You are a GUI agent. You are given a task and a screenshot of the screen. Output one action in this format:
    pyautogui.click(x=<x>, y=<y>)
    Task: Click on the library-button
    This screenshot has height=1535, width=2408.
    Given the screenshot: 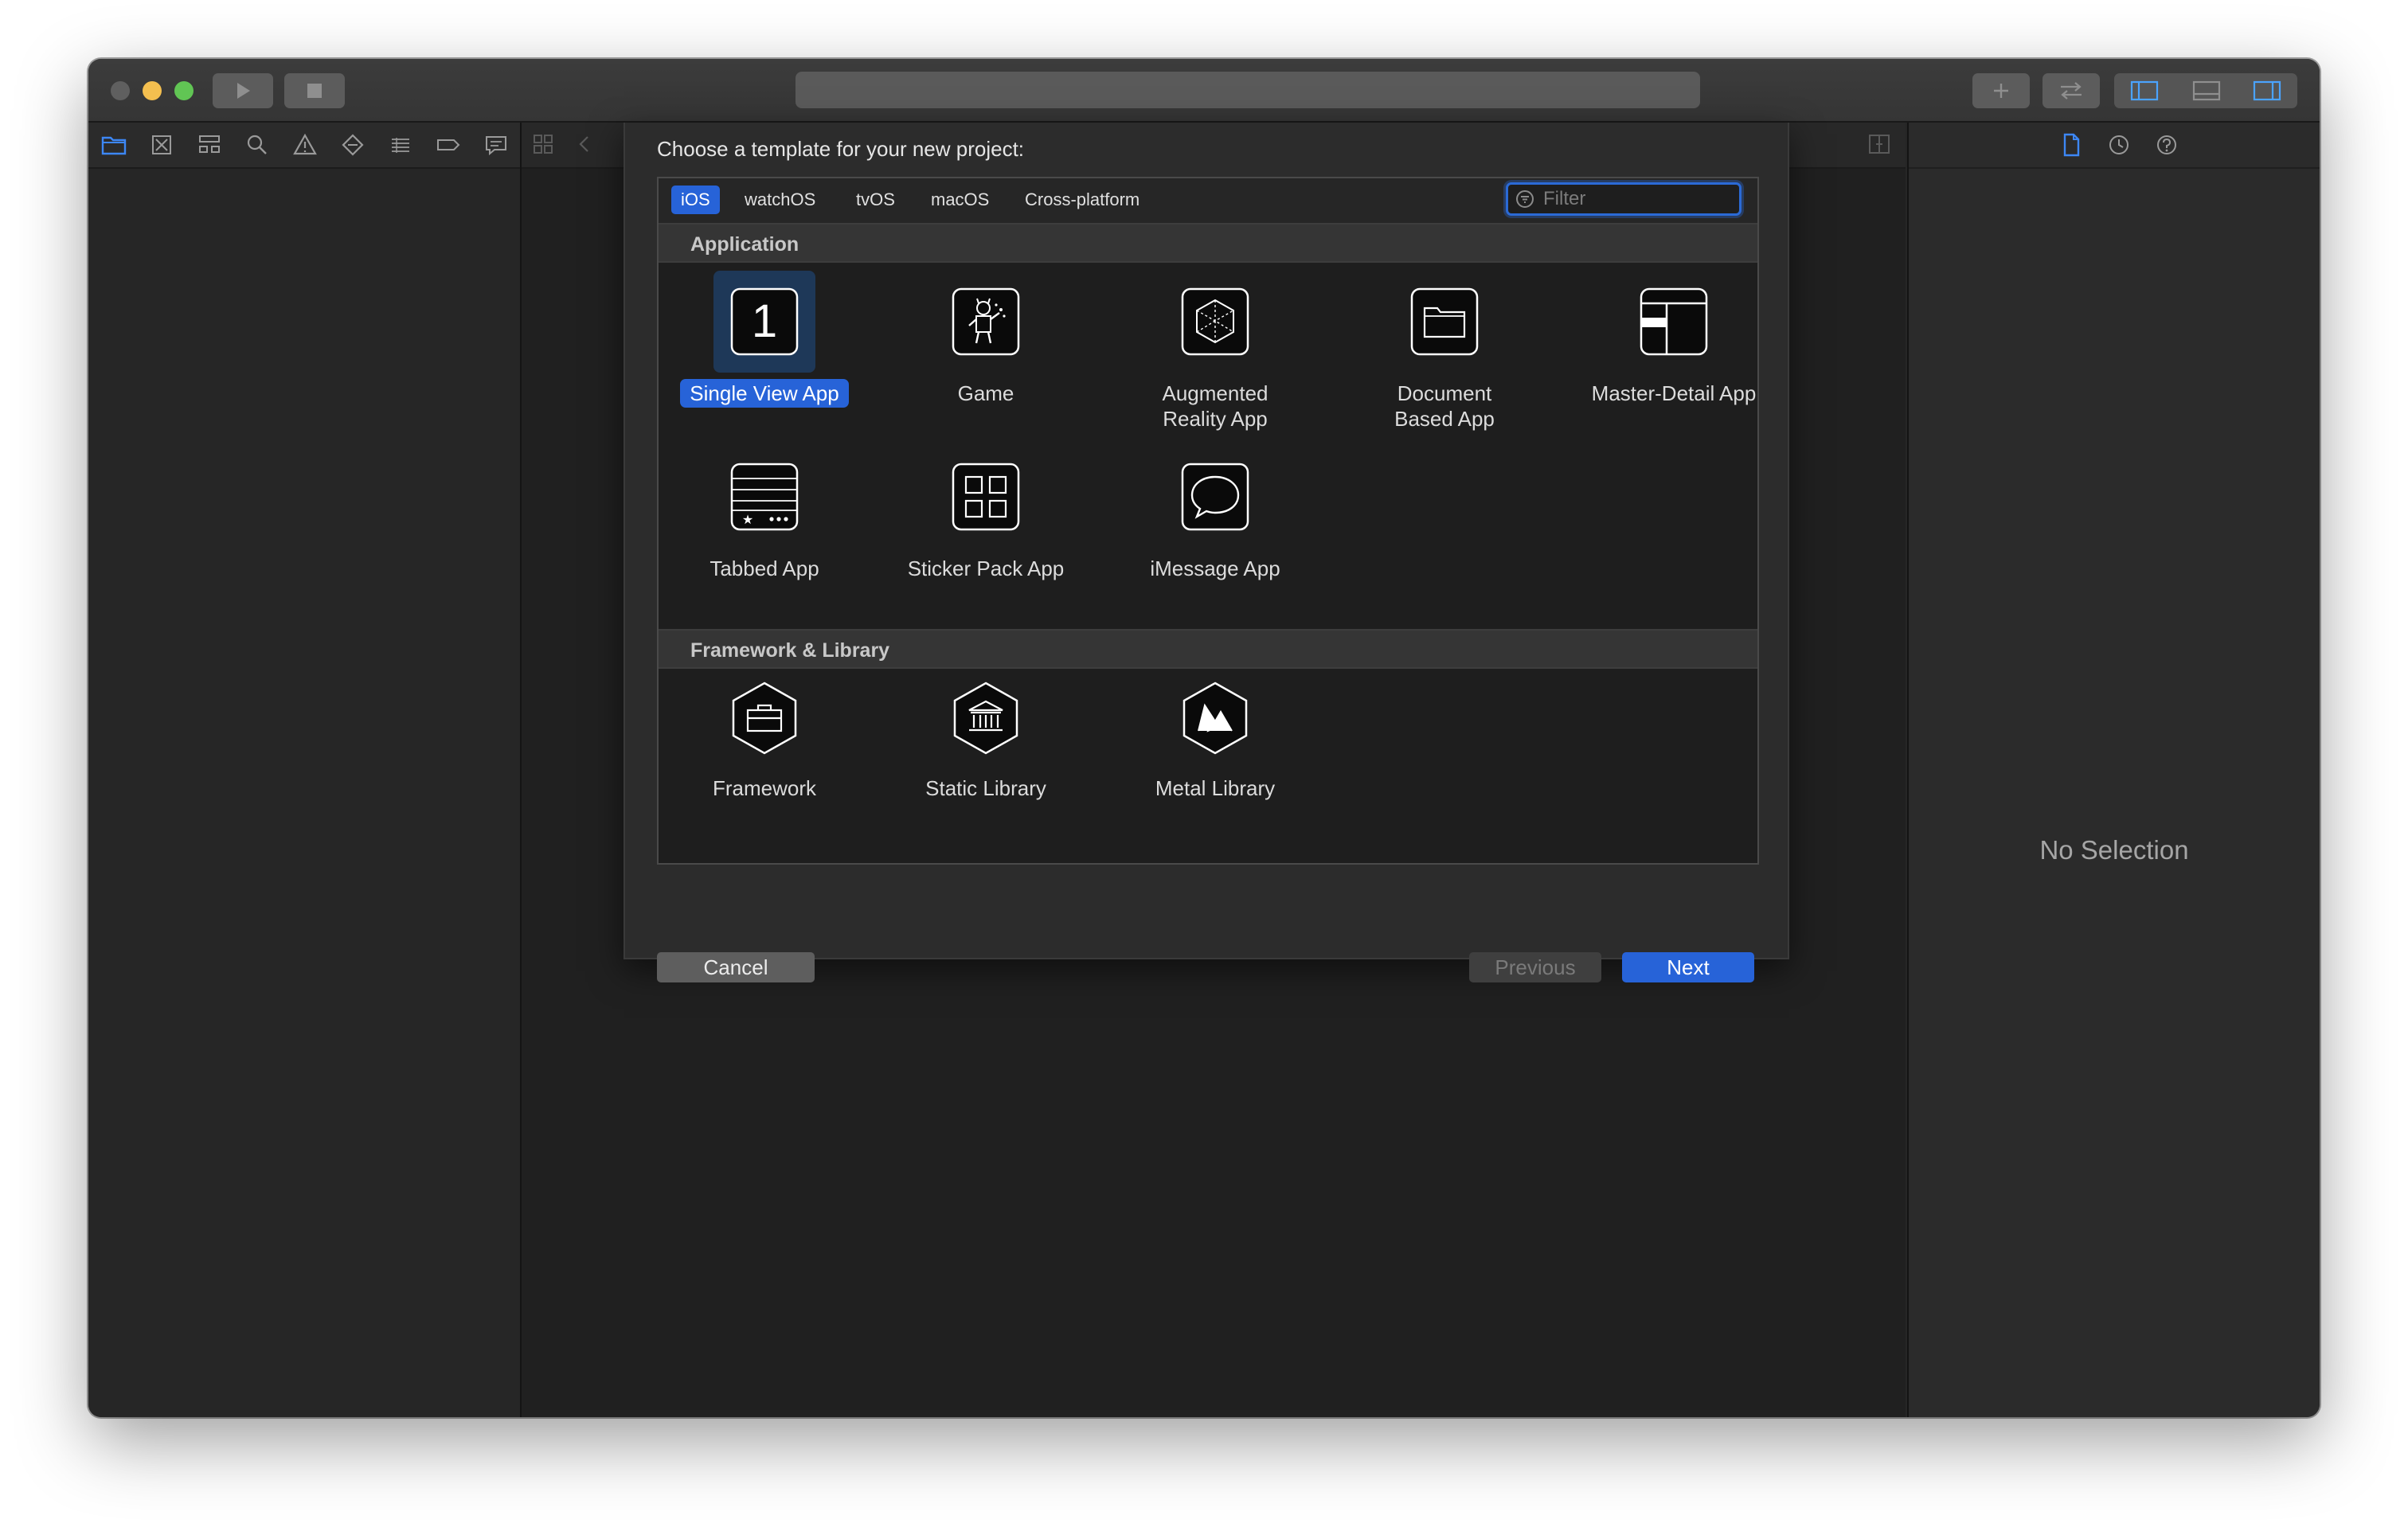 What is the action you would take?
    pyautogui.click(x=2001, y=90)
    